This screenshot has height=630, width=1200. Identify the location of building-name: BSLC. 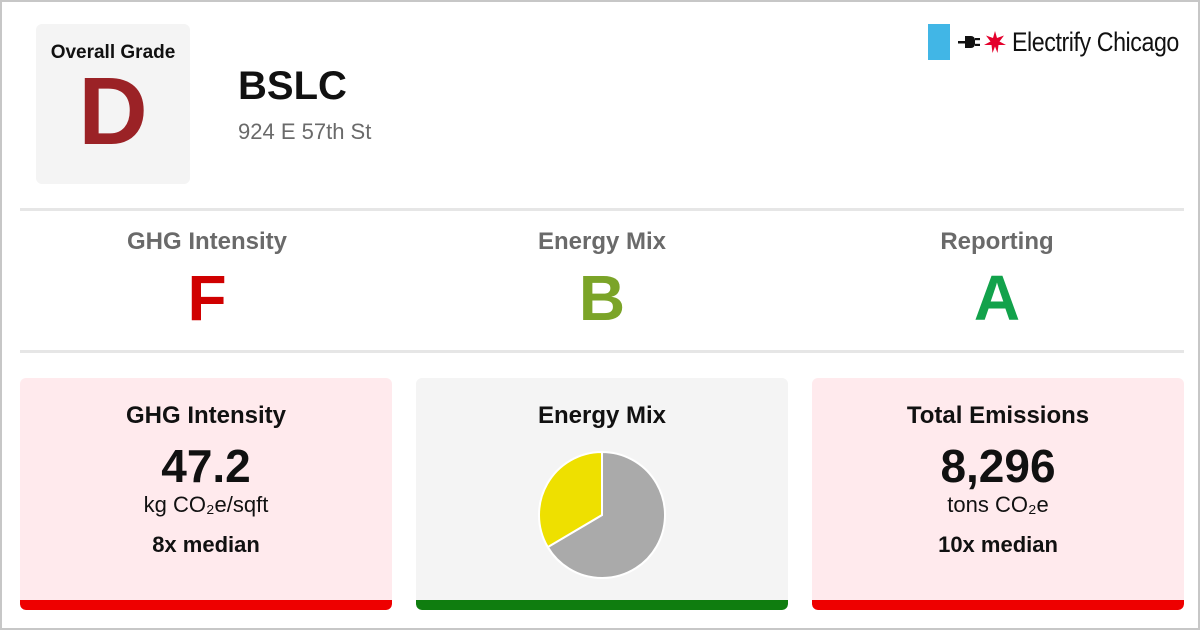
(292, 86).